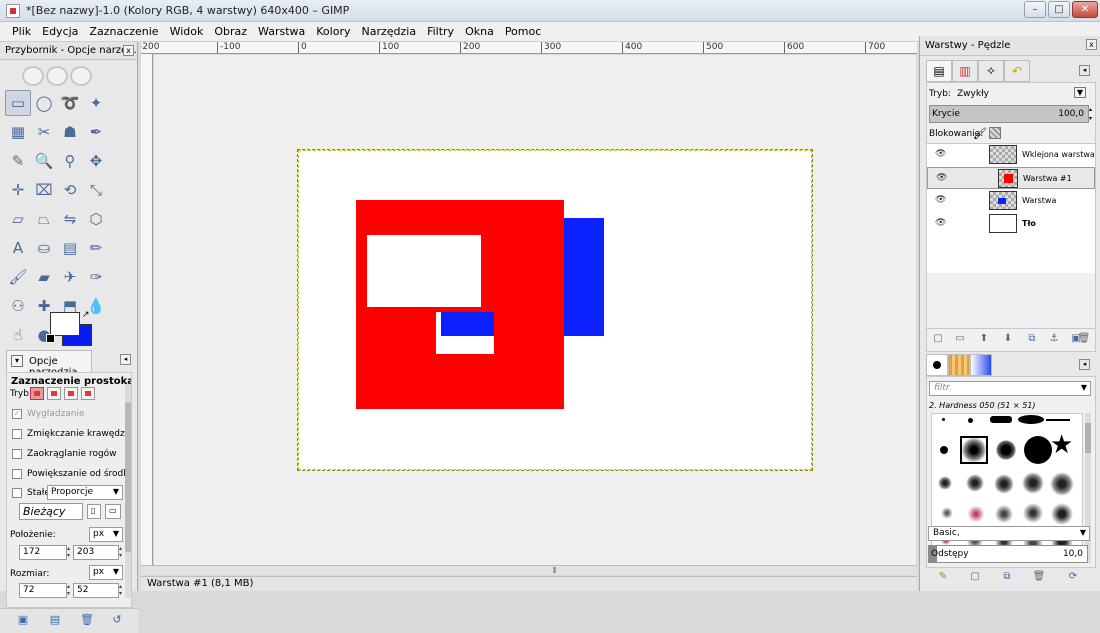 The image size is (1100, 633). Describe the element at coordinates (17, 454) in the screenshot. I see `rounded-corners-checkbox` at that location.